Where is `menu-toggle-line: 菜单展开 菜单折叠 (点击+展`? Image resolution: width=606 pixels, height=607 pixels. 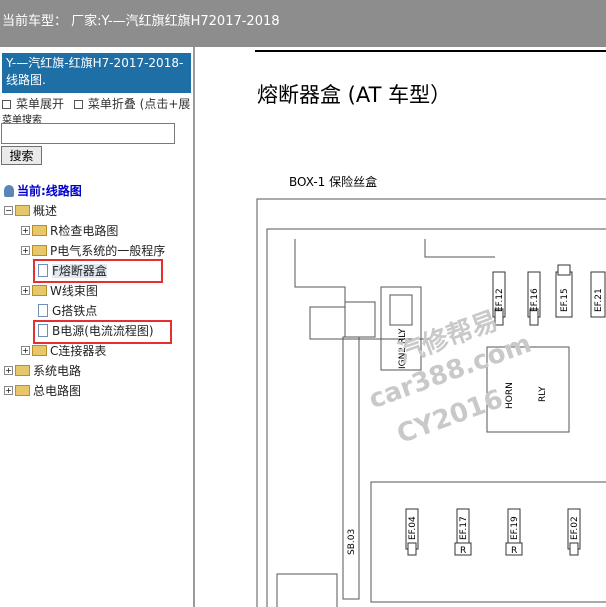
menu-toggle-line: 菜单展开 菜单折叠 (点击+展 is located at coordinates (96, 103).